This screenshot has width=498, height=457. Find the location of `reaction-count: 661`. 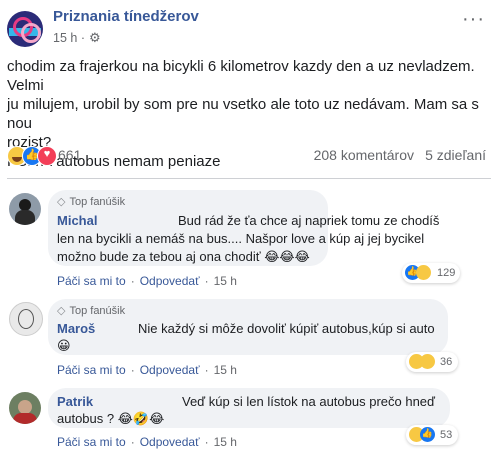

reaction-count: 661 is located at coordinates (69, 155).